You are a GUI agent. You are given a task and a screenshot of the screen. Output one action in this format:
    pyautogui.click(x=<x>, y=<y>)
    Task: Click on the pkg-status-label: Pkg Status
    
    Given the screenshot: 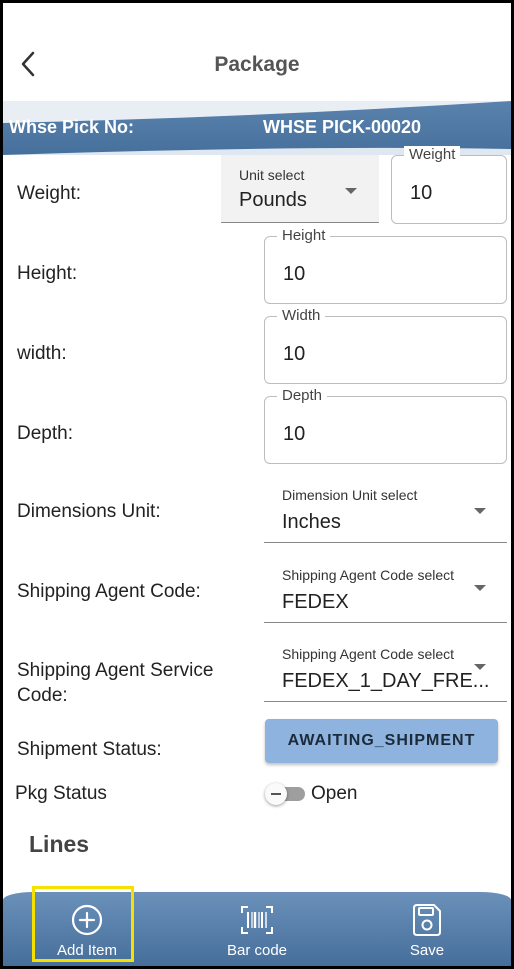 What is the action you would take?
    pyautogui.click(x=61, y=793)
    